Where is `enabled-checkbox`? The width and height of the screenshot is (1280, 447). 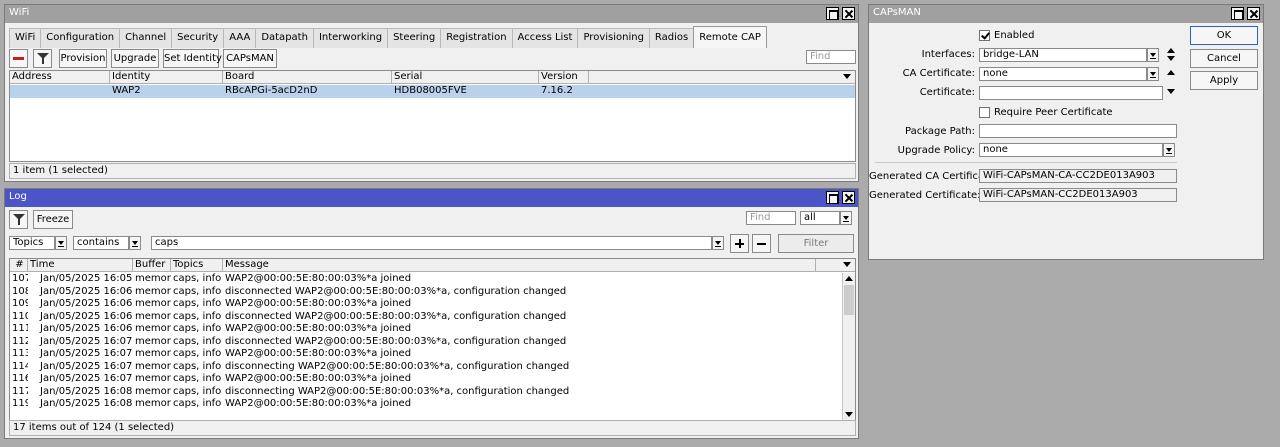
enabled-checkbox is located at coordinates (984, 35).